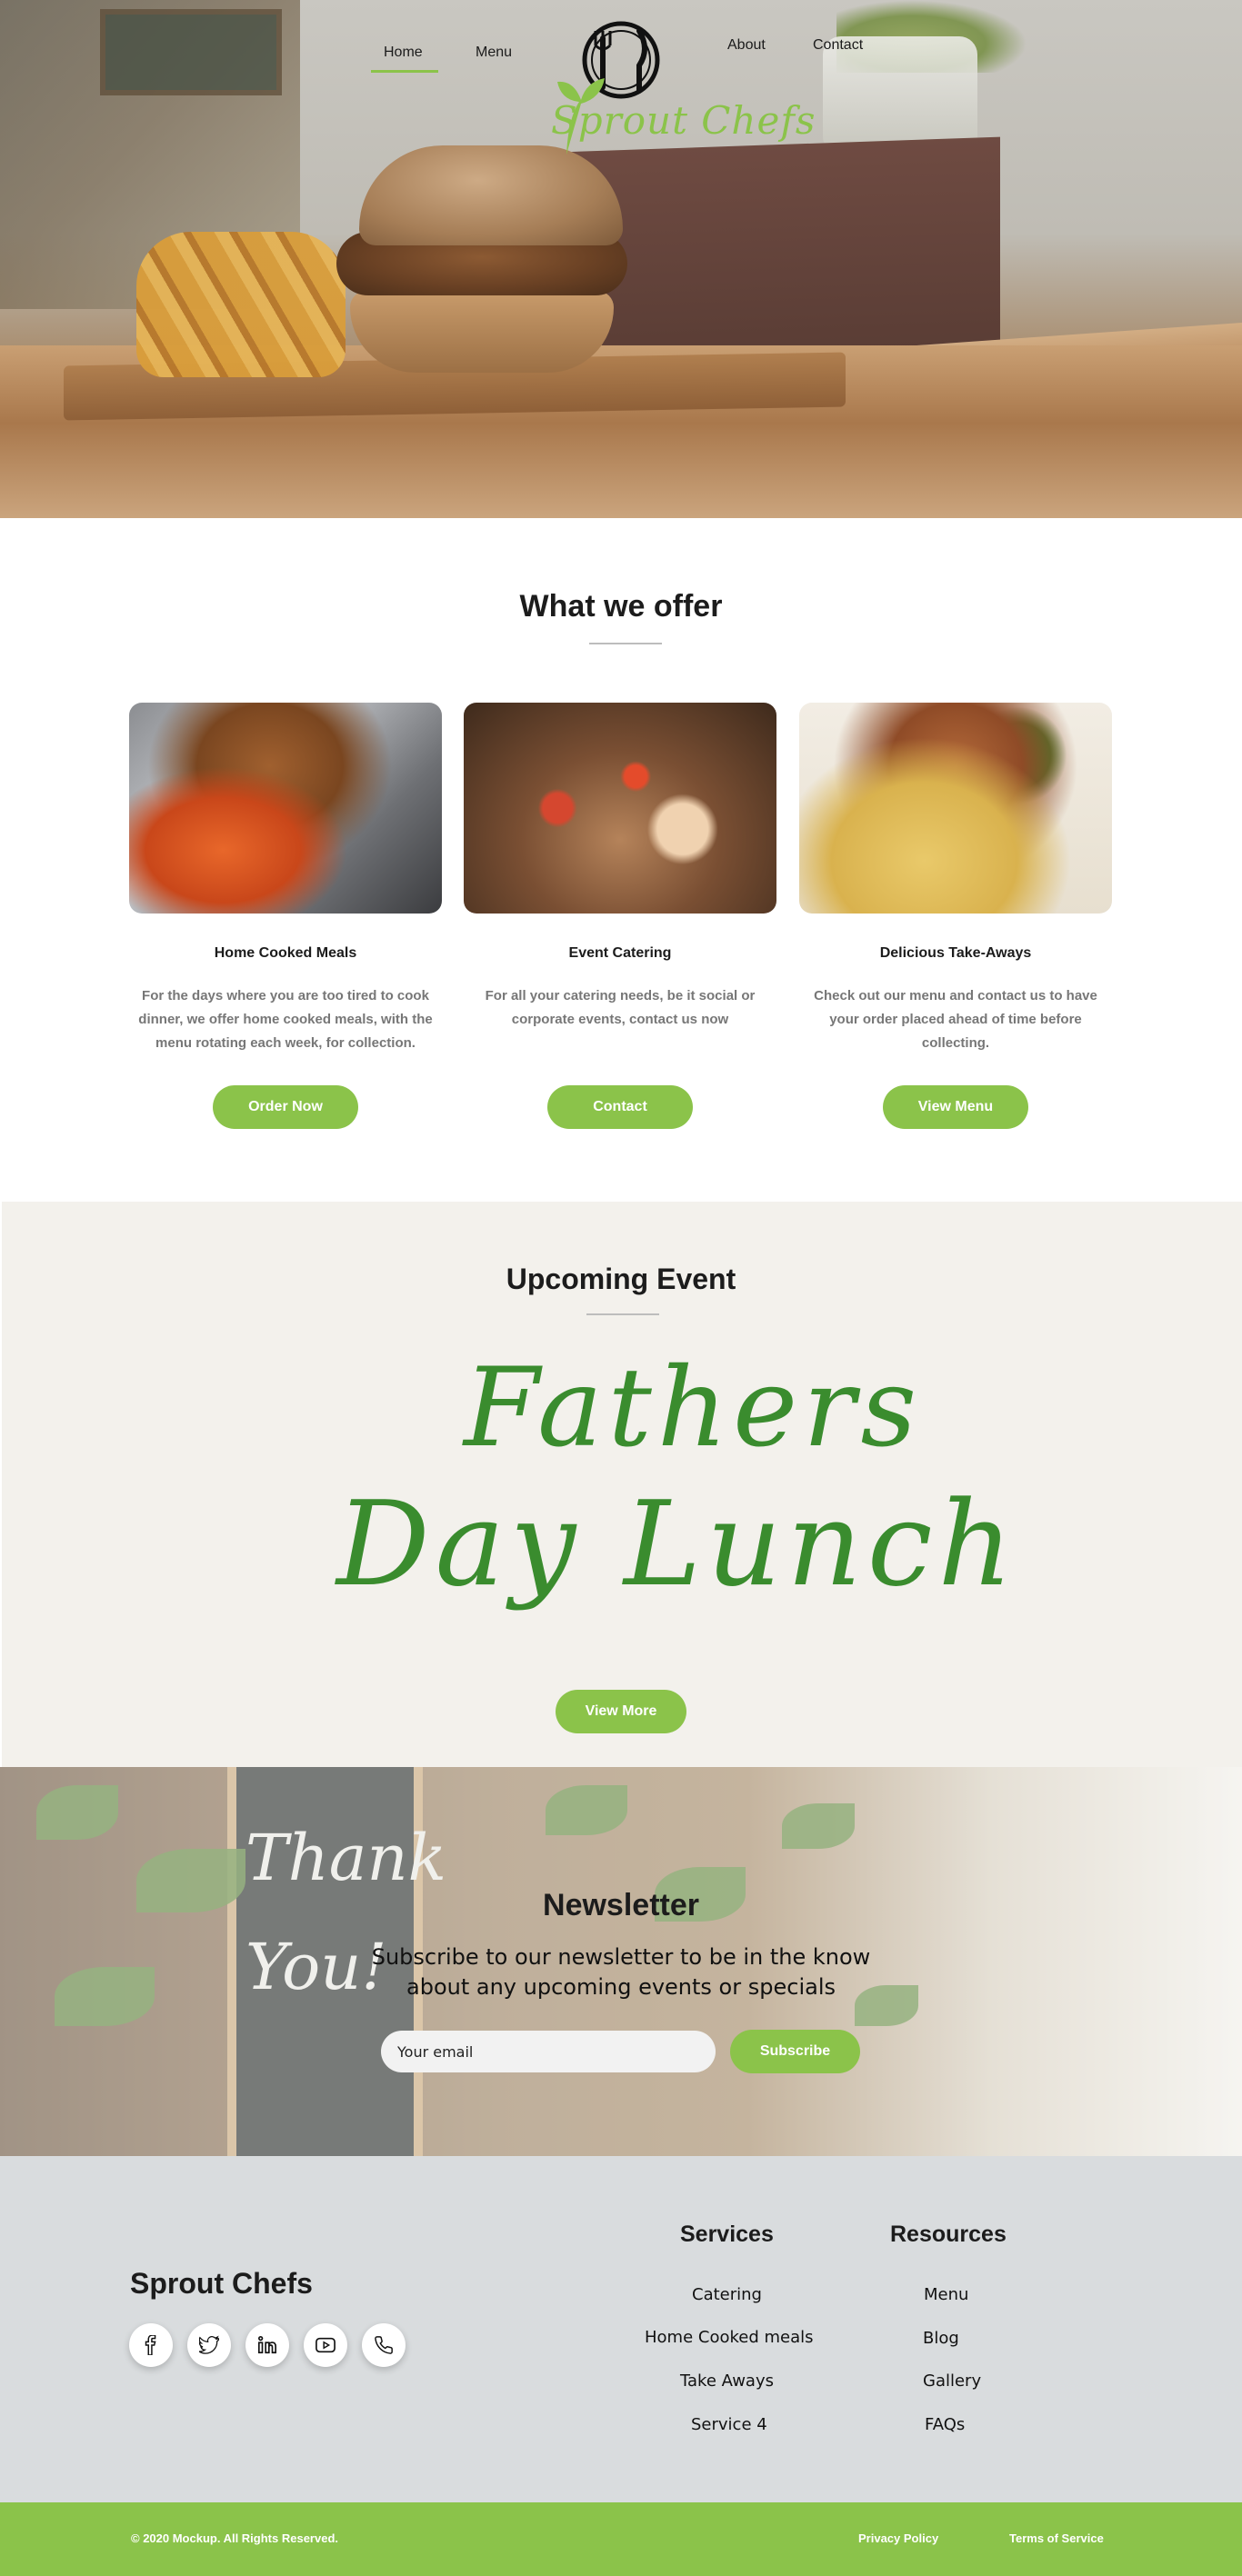  I want to click on twitter-link, so click(209, 2345).